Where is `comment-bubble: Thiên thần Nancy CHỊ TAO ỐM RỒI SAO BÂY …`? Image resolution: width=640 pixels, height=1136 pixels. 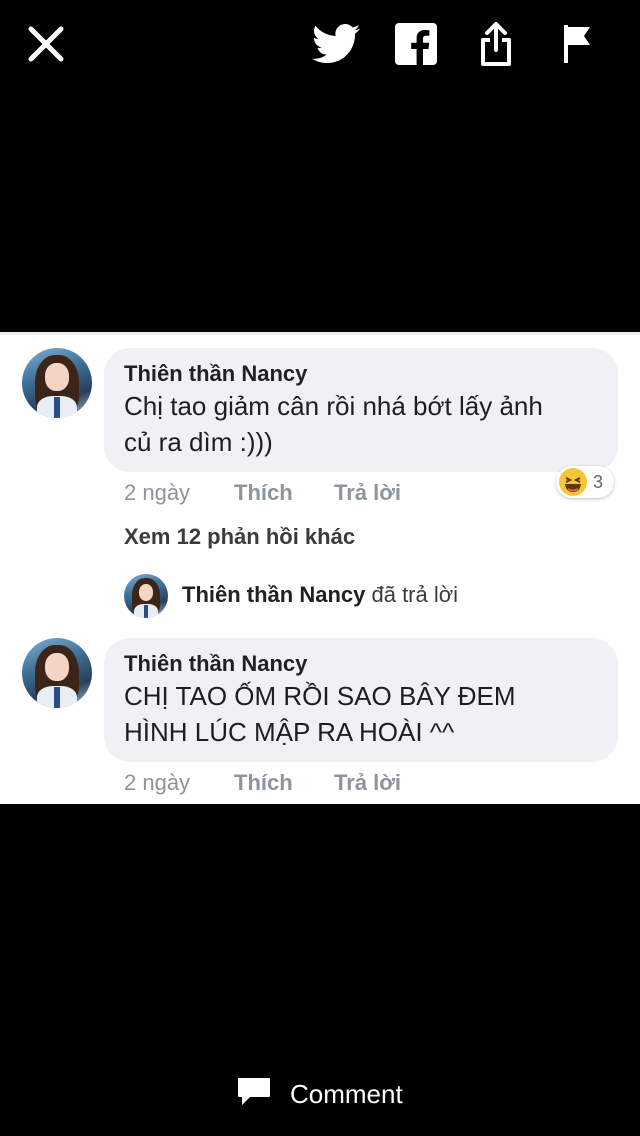
comment-bubble: Thiên thần Nancy CHỊ TAO ỐM RỒI SAO BÂY … is located at coordinates (361, 700).